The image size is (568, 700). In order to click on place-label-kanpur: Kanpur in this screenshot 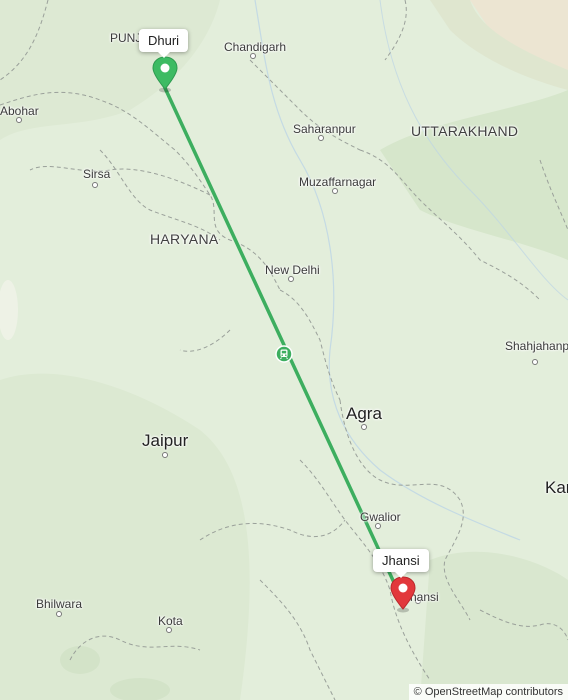, I will do `click(556, 487)`.